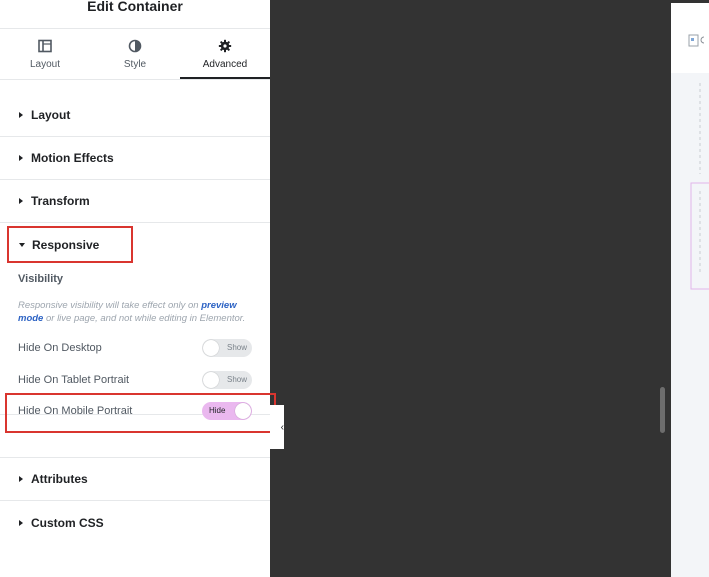 The width and height of the screenshot is (709, 577). What do you see at coordinates (135, 64) in the screenshot?
I see `tab-label: Style` at bounding box center [135, 64].